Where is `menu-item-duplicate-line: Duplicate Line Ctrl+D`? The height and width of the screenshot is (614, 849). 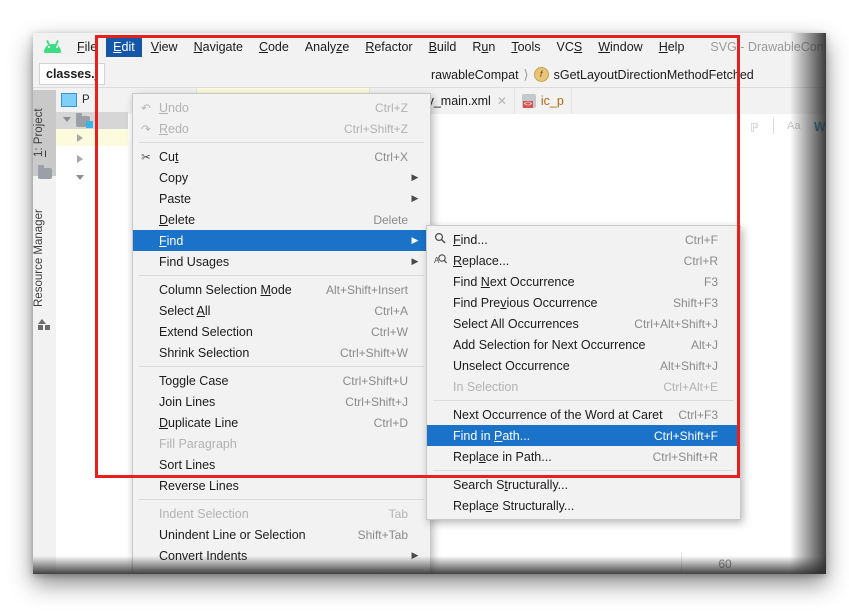 menu-item-duplicate-line: Duplicate Line Ctrl+D is located at coordinates (281, 422).